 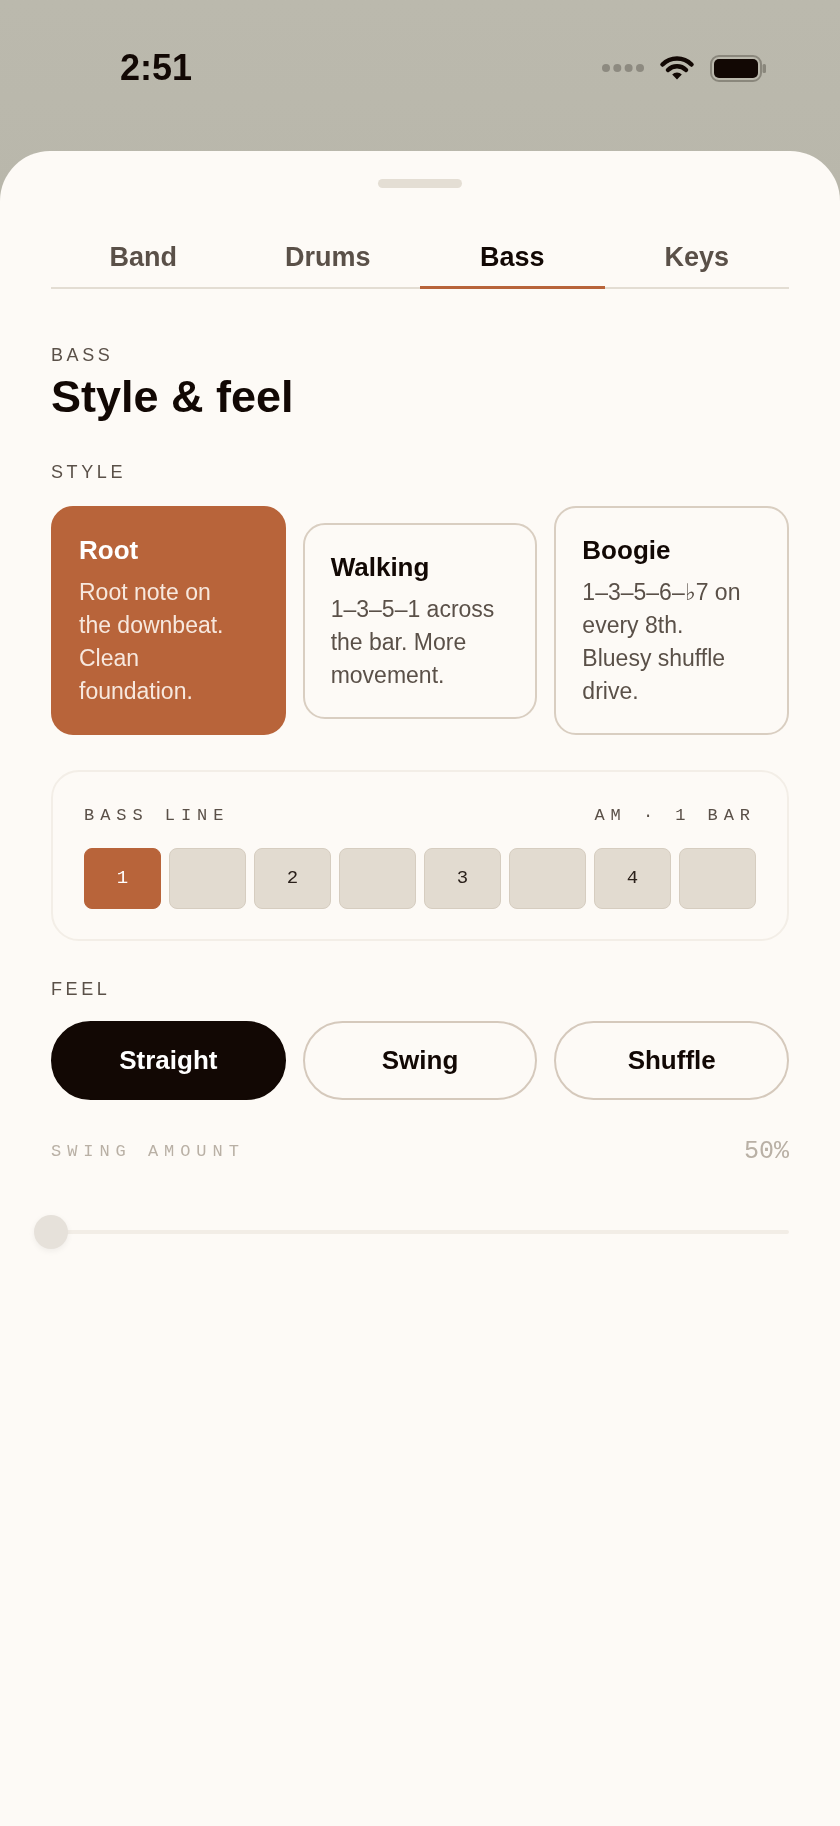 I want to click on feel-option: Swing, so click(x=420, y=1060).